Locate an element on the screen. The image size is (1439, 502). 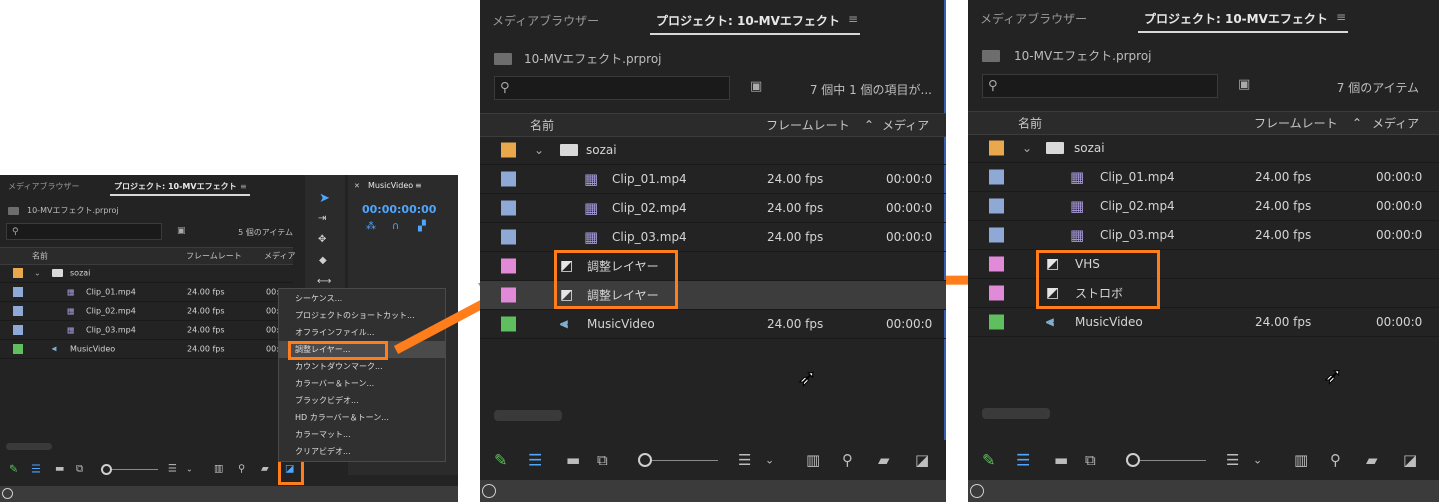
timeline-tab: MusicVideo is located at coordinates (390, 185).